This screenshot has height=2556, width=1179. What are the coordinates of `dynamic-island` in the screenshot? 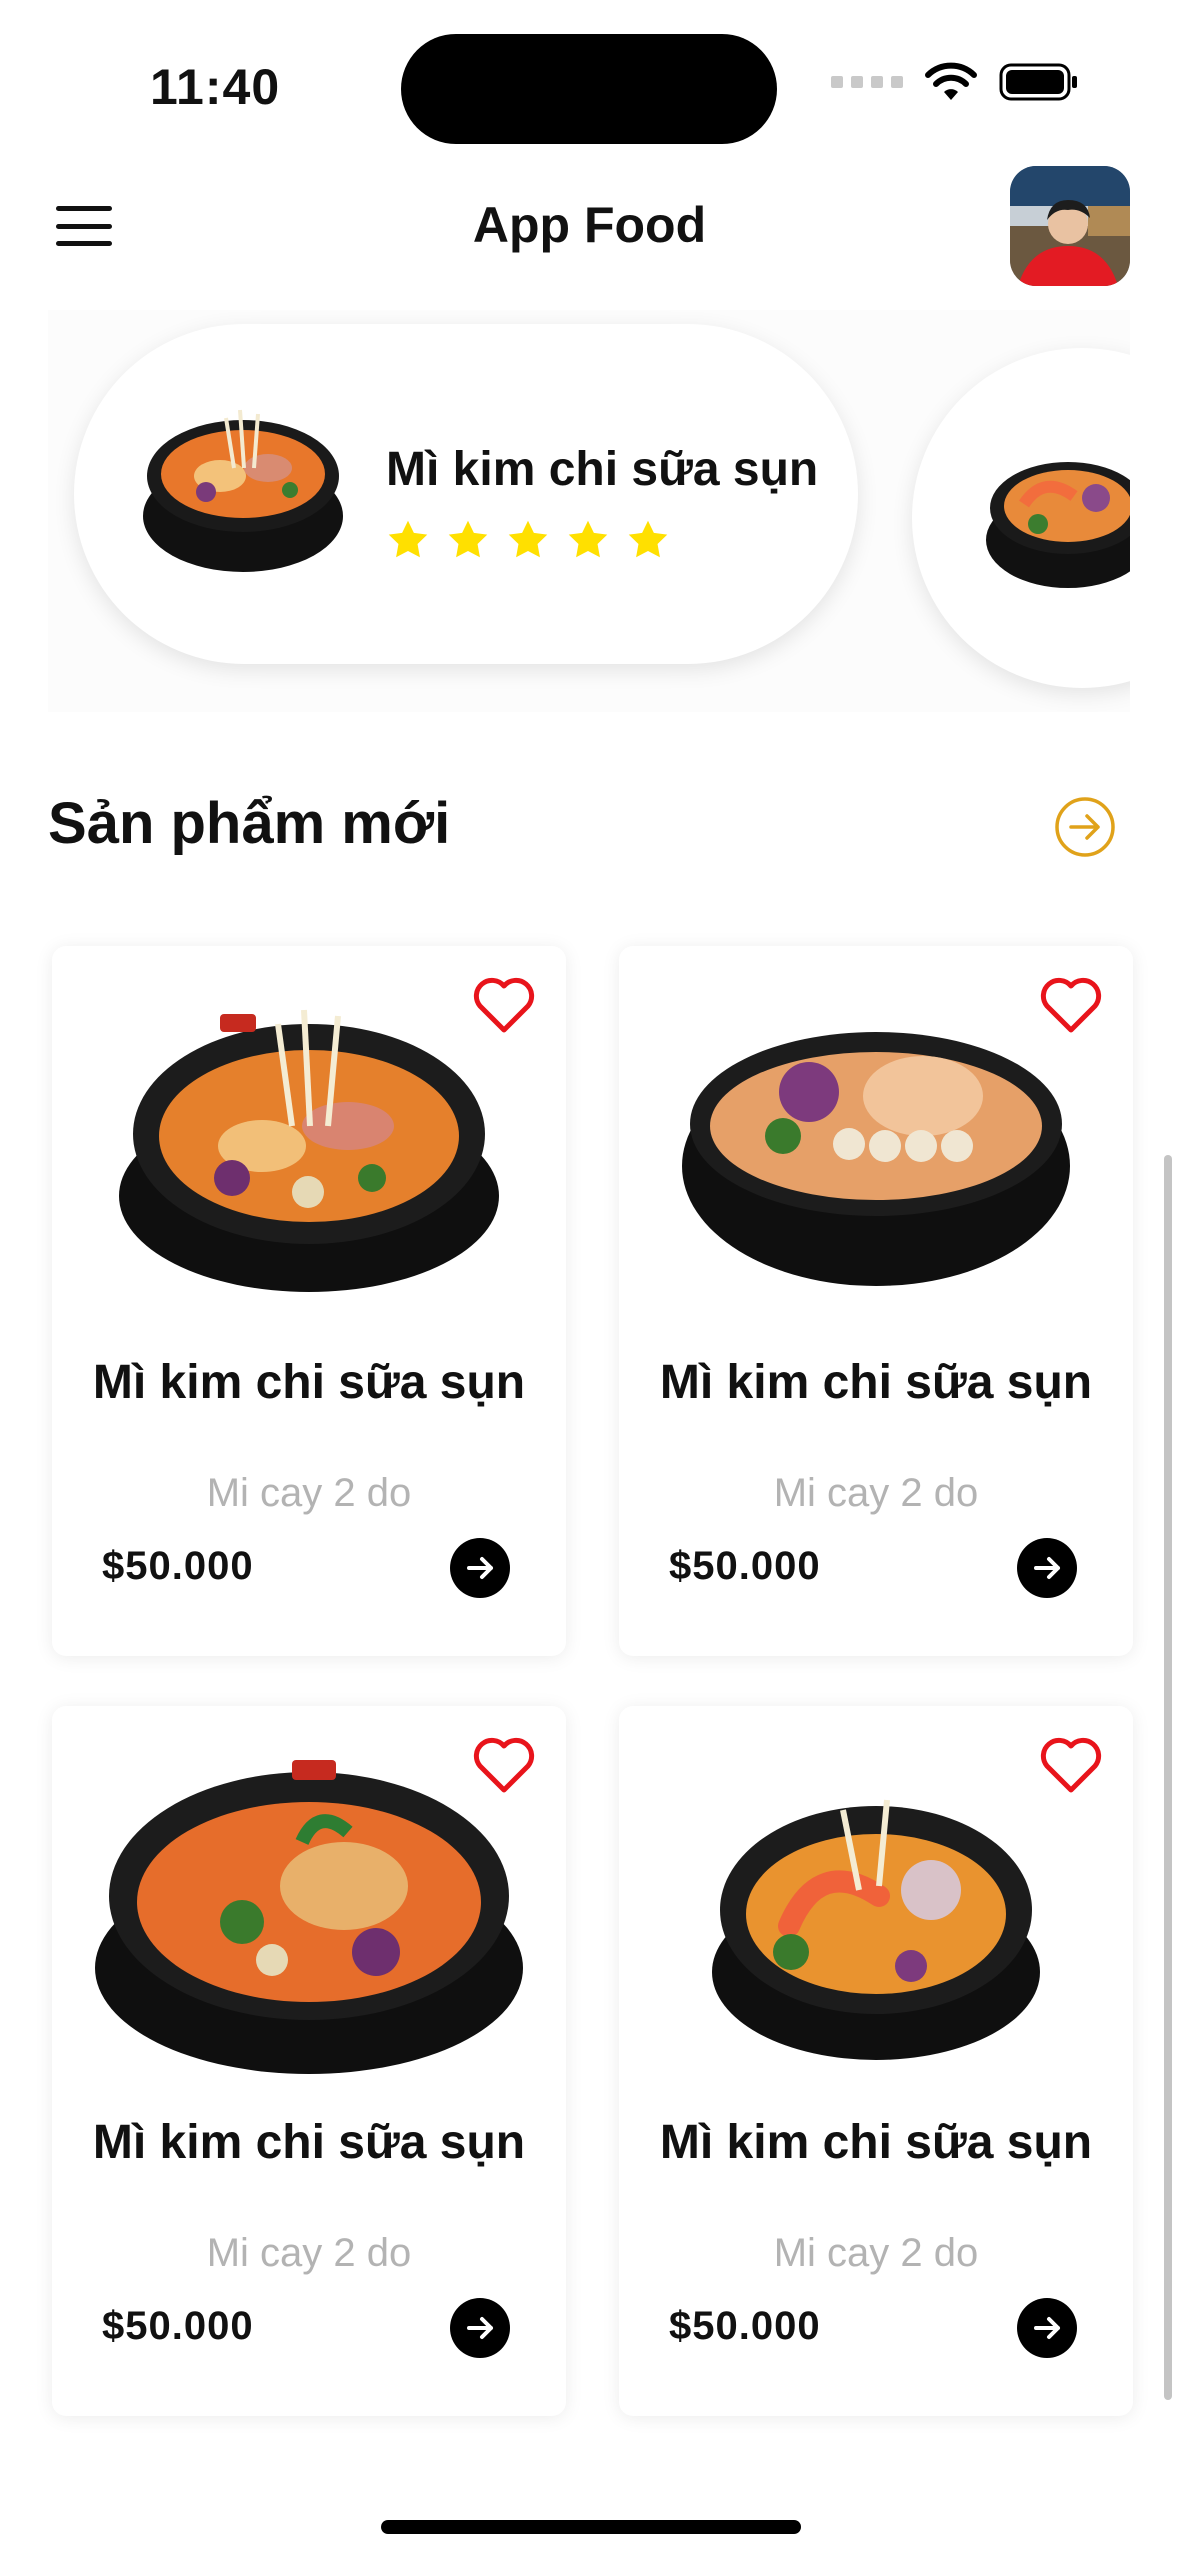 It's located at (589, 89).